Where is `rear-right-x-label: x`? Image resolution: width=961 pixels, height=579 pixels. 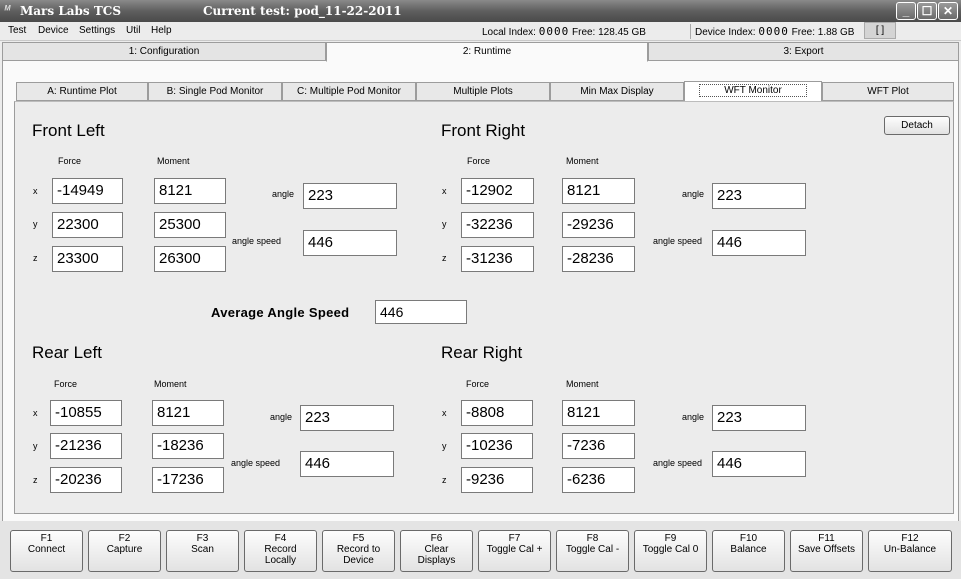
rear-right-x-label: x is located at coordinates (444, 413).